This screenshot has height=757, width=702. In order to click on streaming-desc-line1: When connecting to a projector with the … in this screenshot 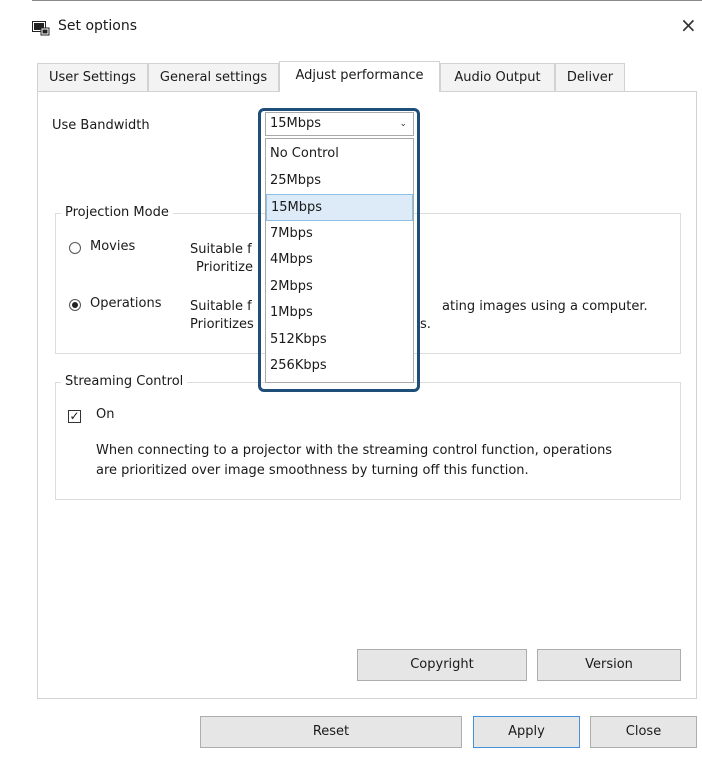, I will do `click(354, 450)`.